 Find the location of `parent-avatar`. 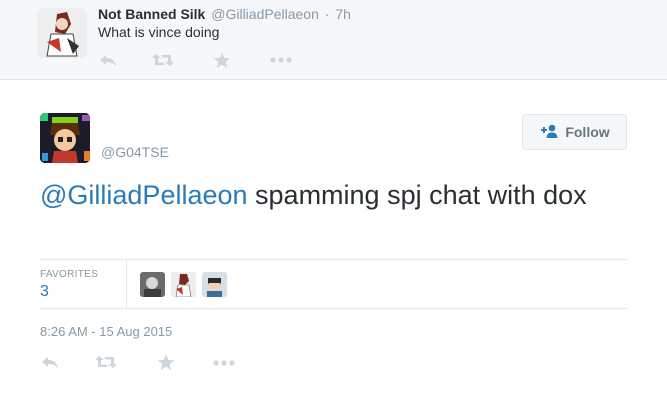

parent-avatar is located at coordinates (62, 33).